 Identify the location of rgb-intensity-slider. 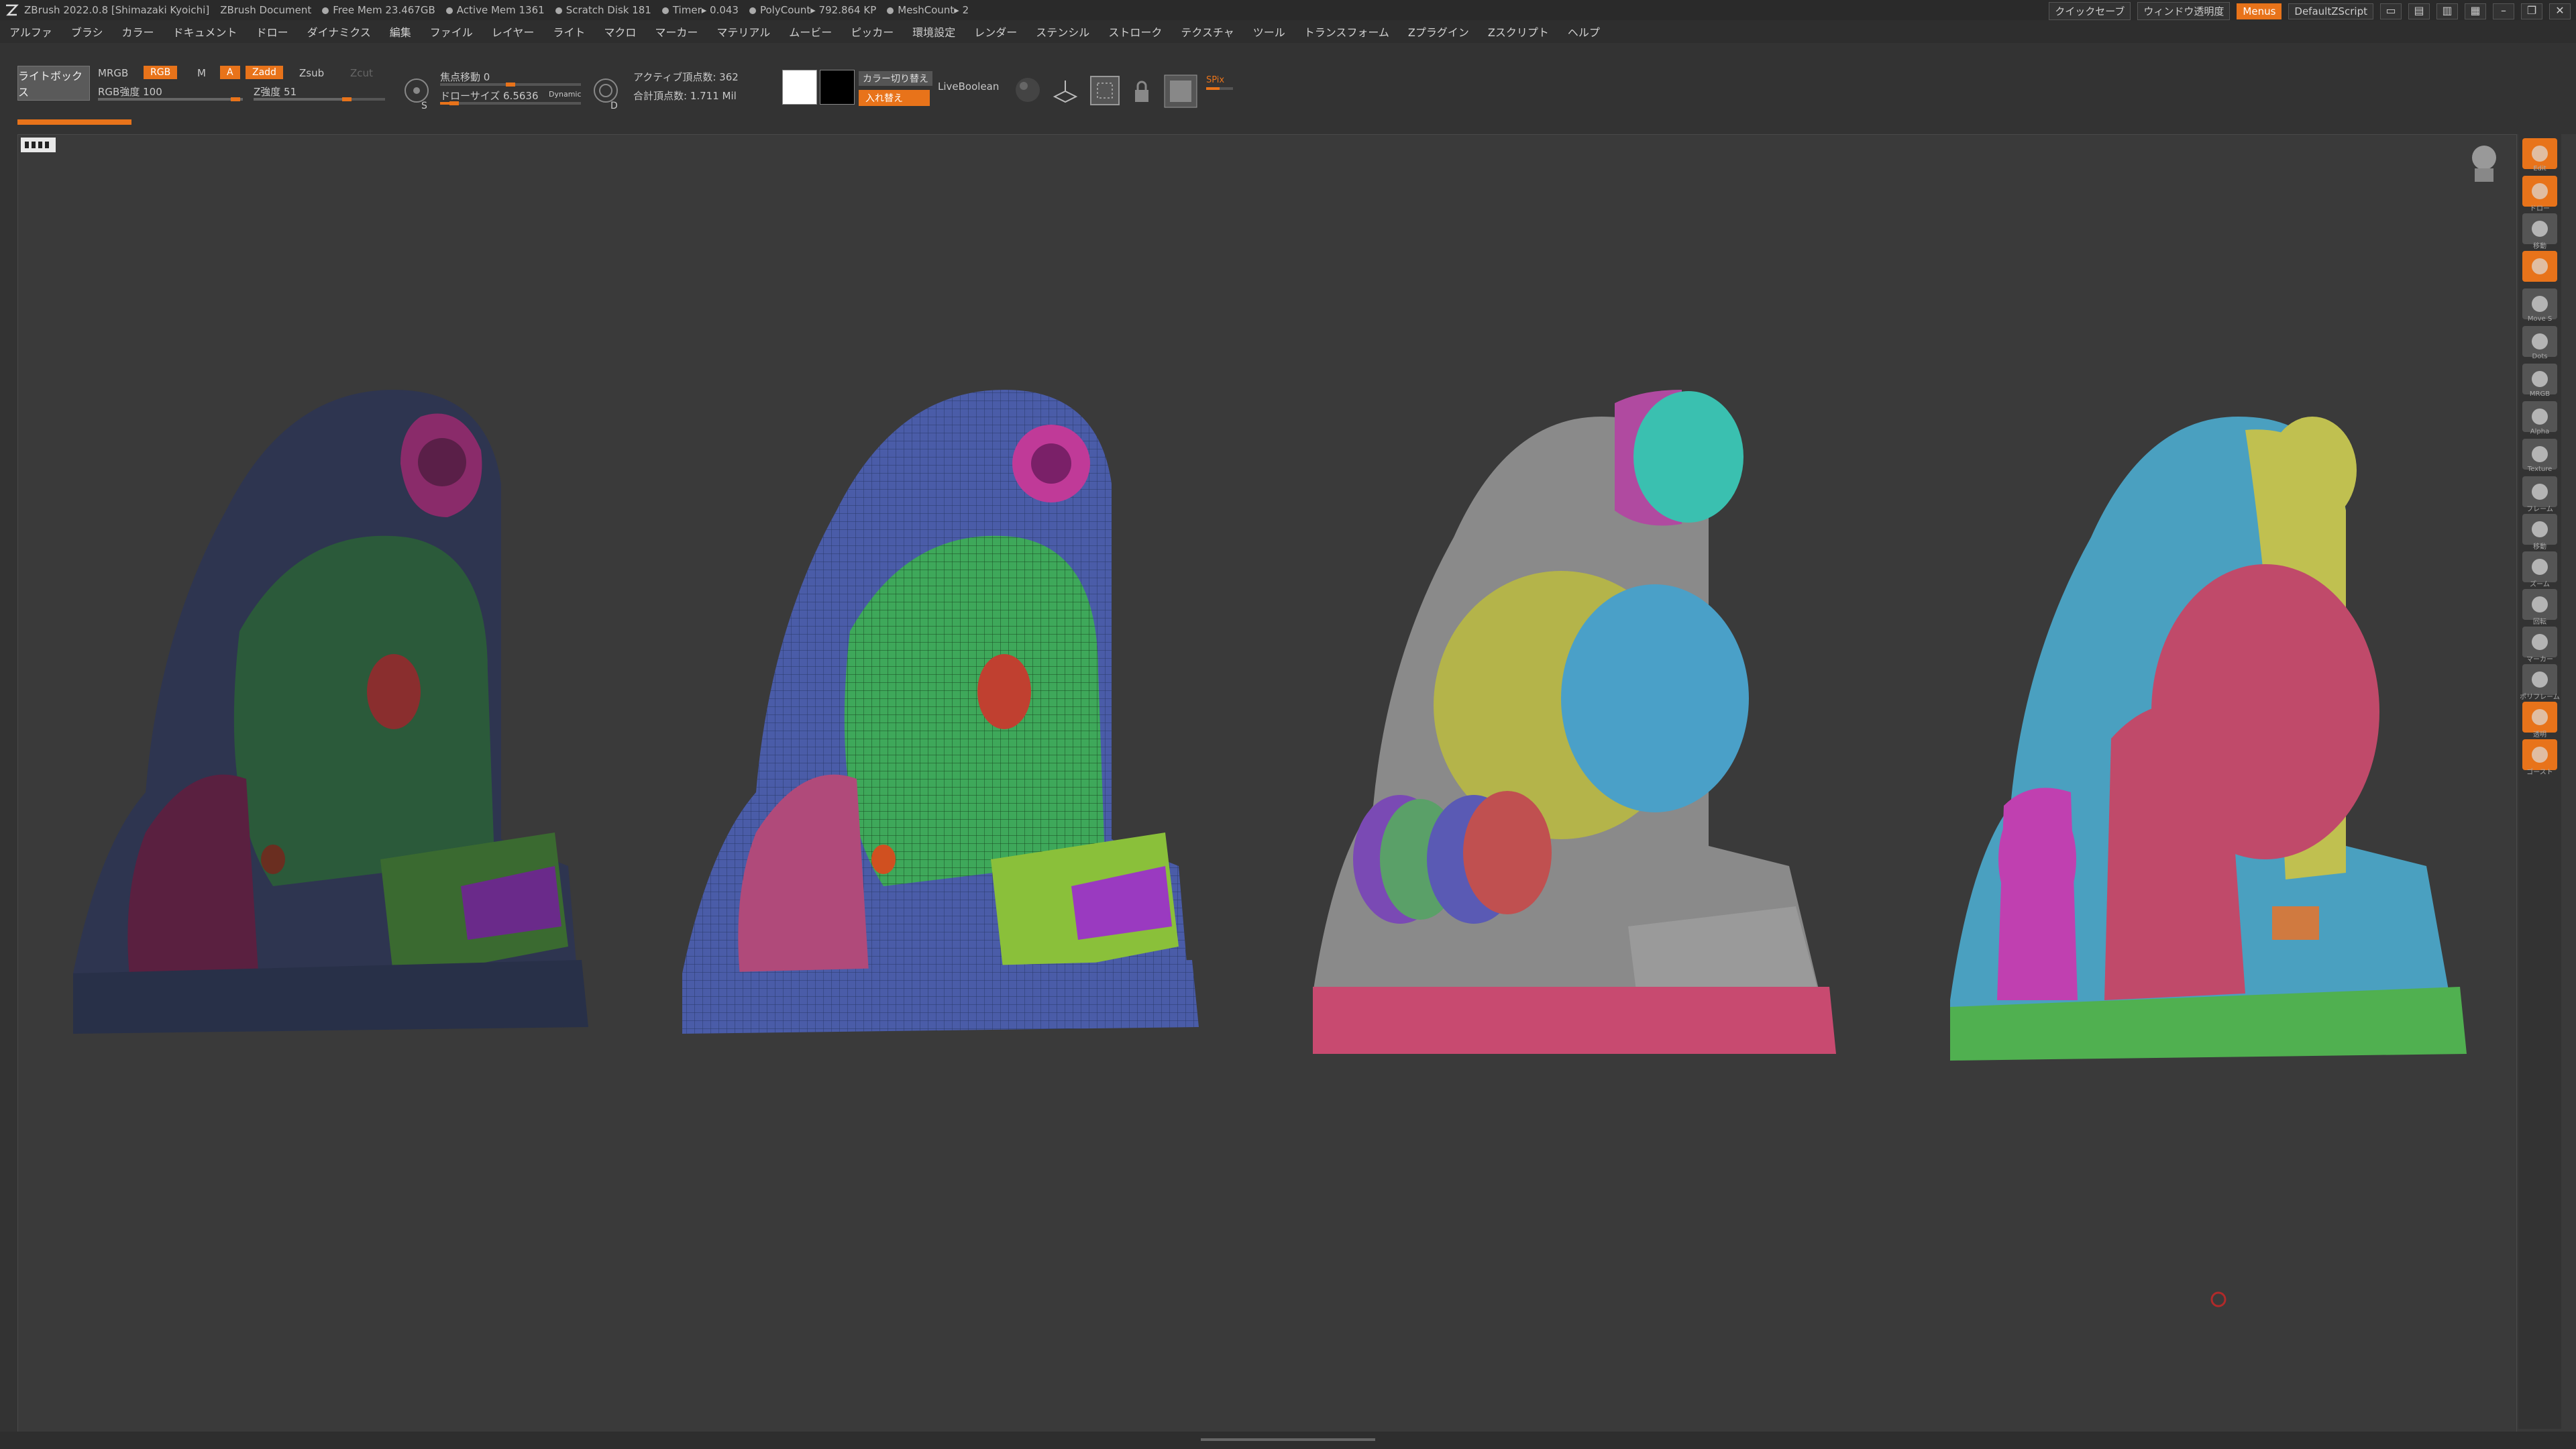
(170, 99).